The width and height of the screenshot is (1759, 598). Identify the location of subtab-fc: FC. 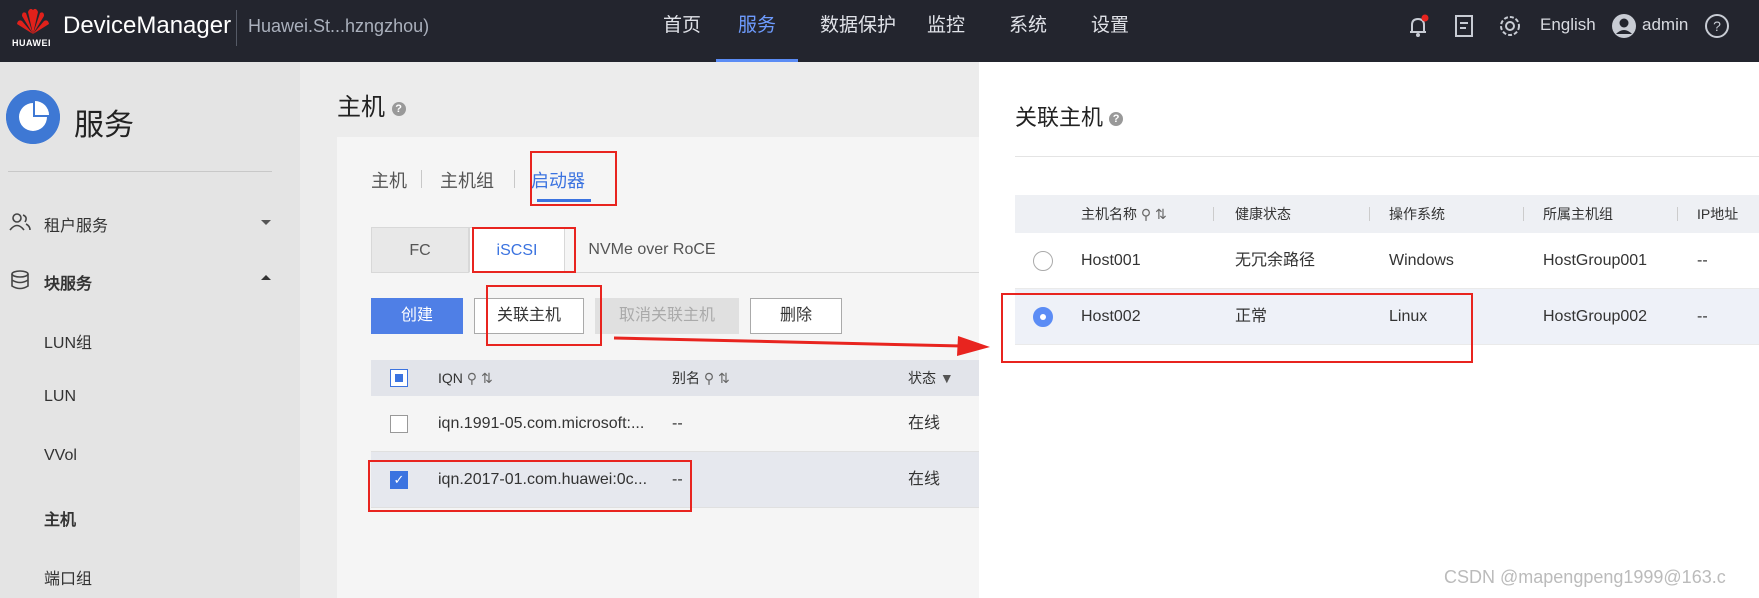
(420, 250).